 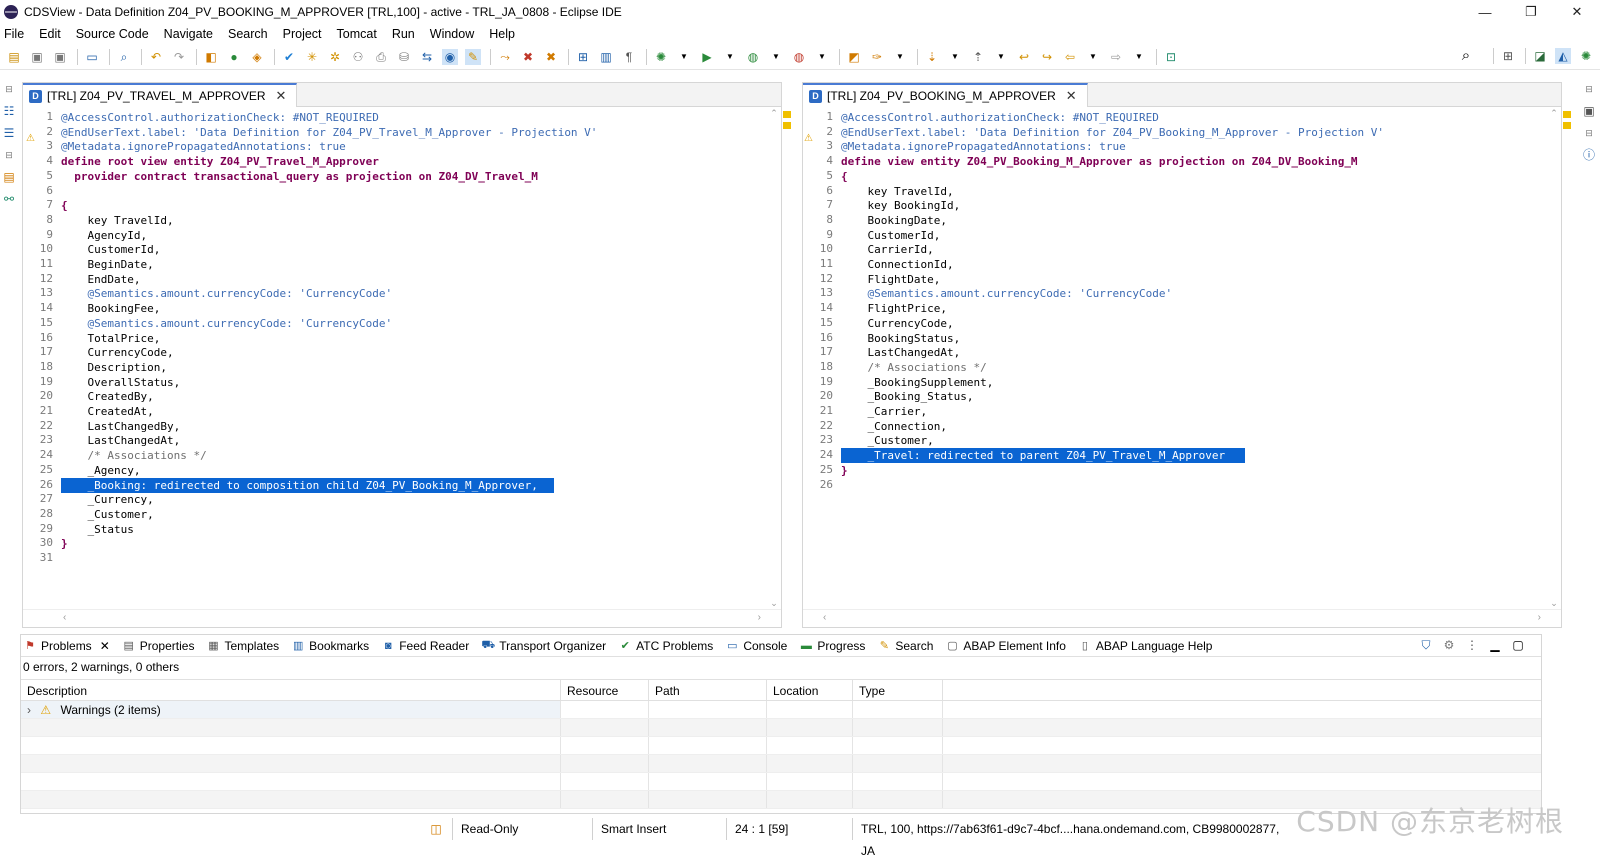 What do you see at coordinates (893, 308) in the screenshot?
I see `code-line: FlightPrice,` at bounding box center [893, 308].